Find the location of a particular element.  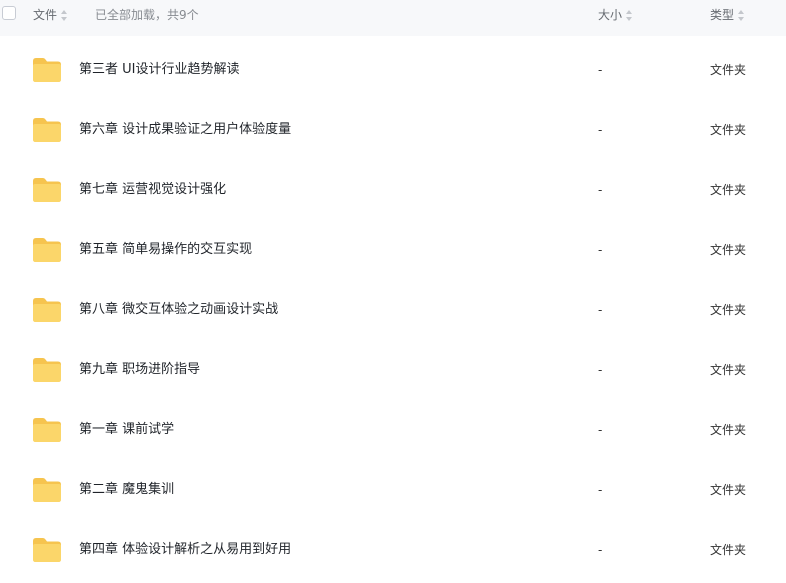

column-header-size: 大小 is located at coordinates (615, 15).